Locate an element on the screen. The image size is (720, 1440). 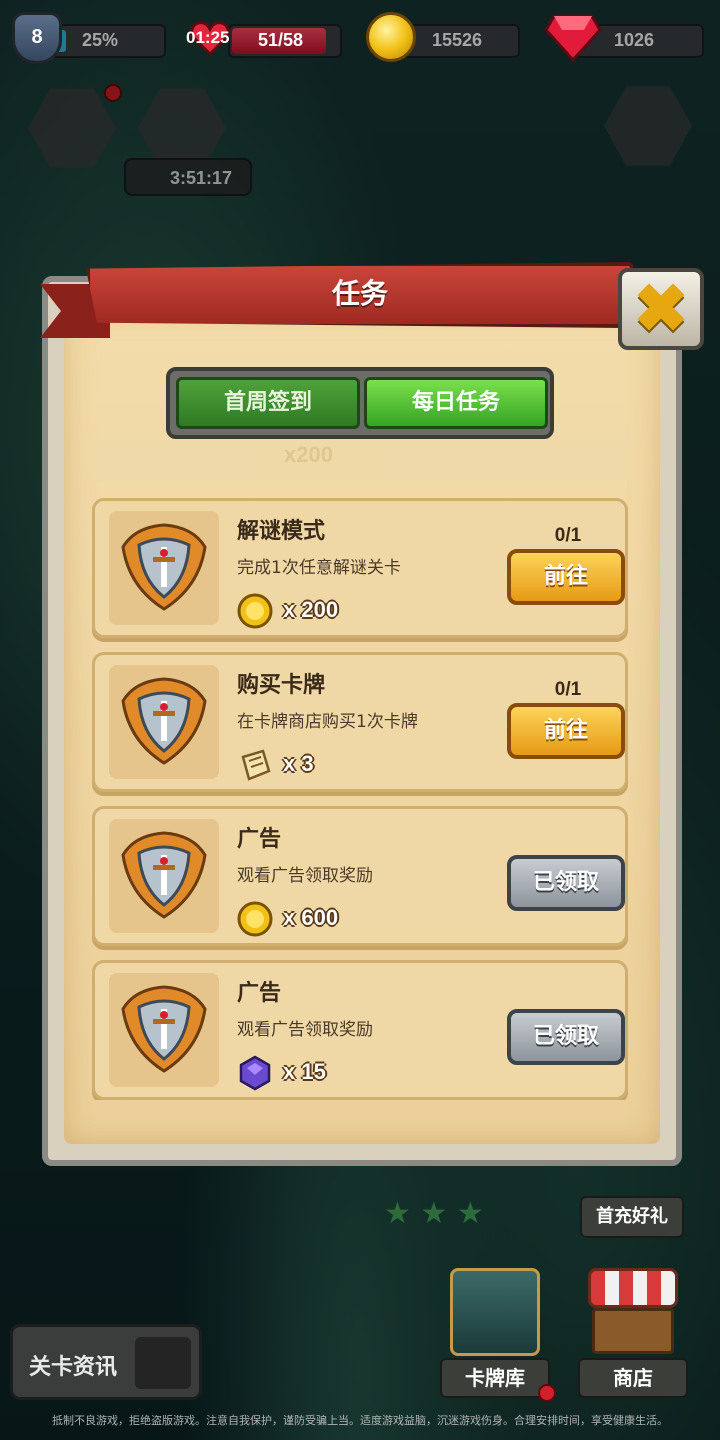
previous-task-partial: x200 is located at coordinates (359, 461).